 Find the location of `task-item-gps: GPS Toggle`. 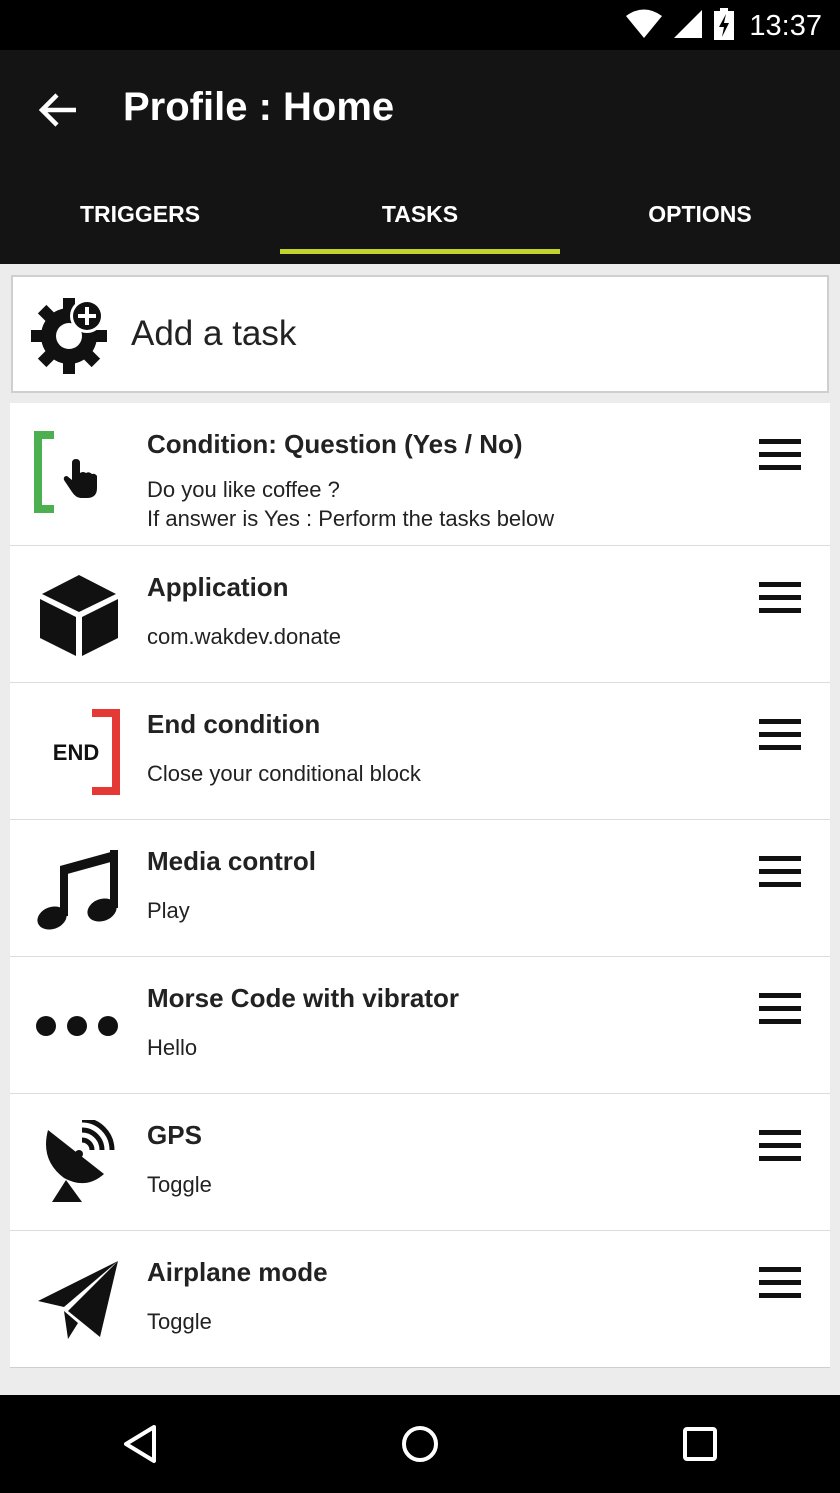

task-item-gps: GPS Toggle is located at coordinates (420, 1162).